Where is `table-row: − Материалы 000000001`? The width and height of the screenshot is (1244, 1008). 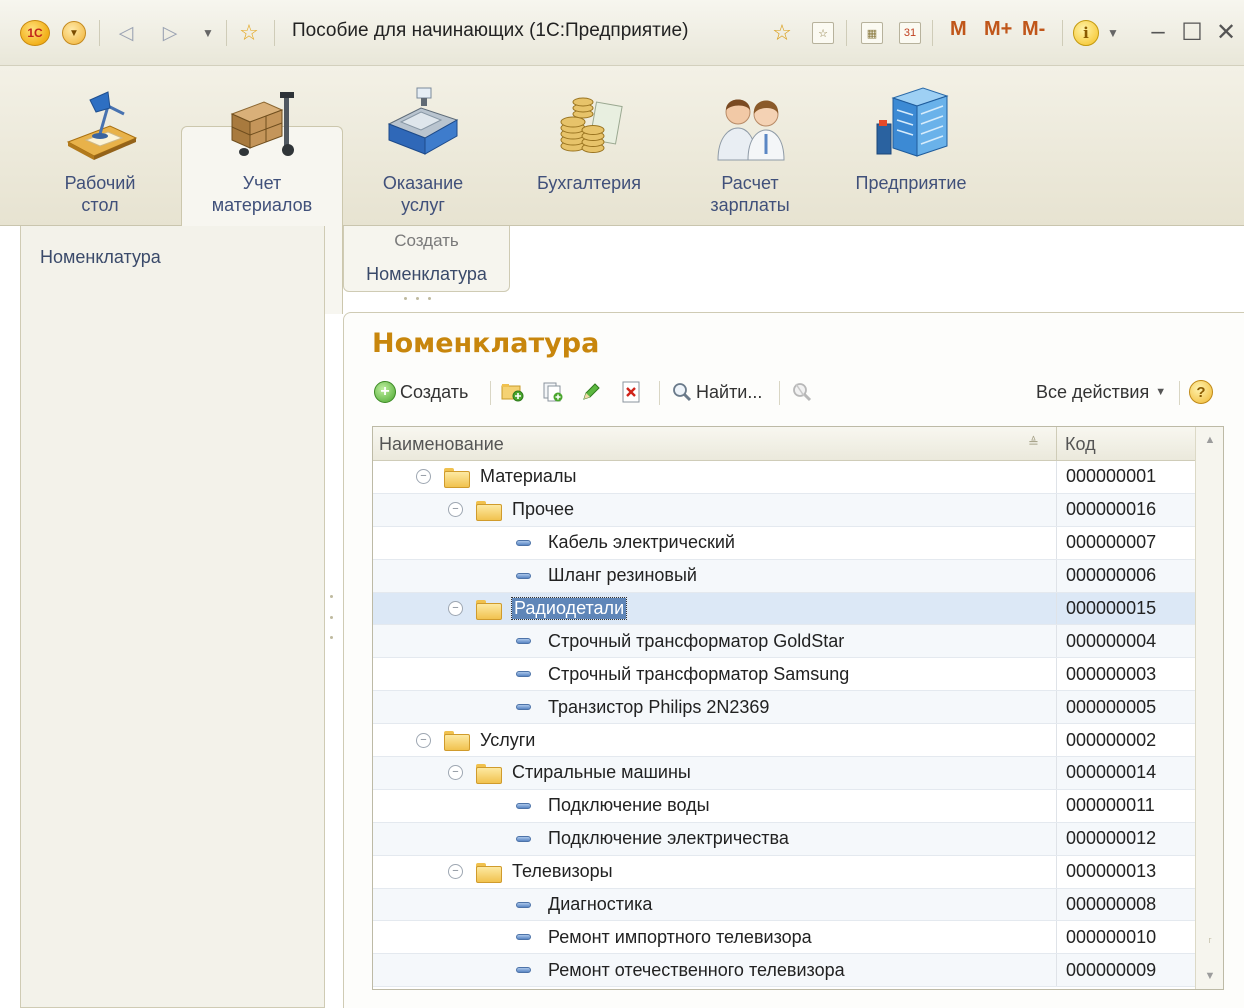 table-row: − Материалы 000000001 is located at coordinates (784, 477).